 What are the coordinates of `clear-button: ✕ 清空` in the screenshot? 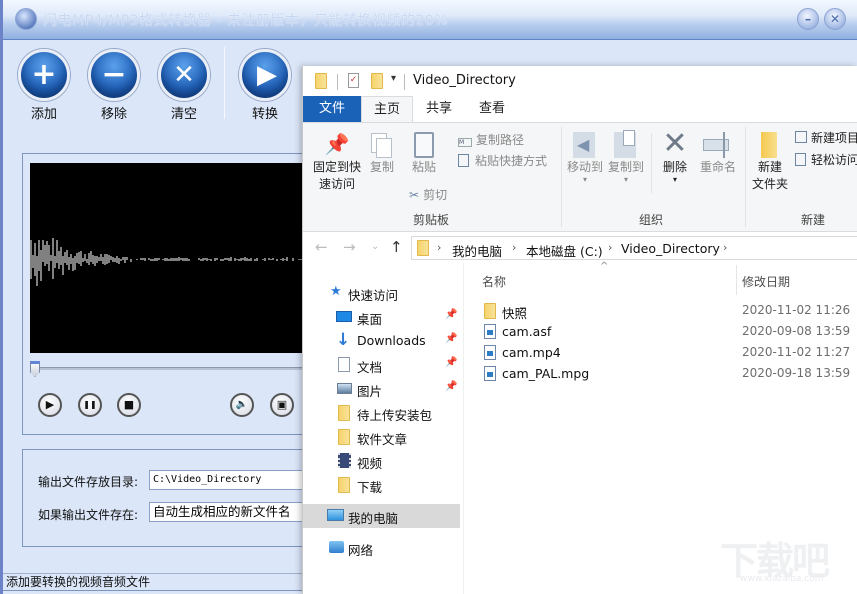 It's located at (184, 85).